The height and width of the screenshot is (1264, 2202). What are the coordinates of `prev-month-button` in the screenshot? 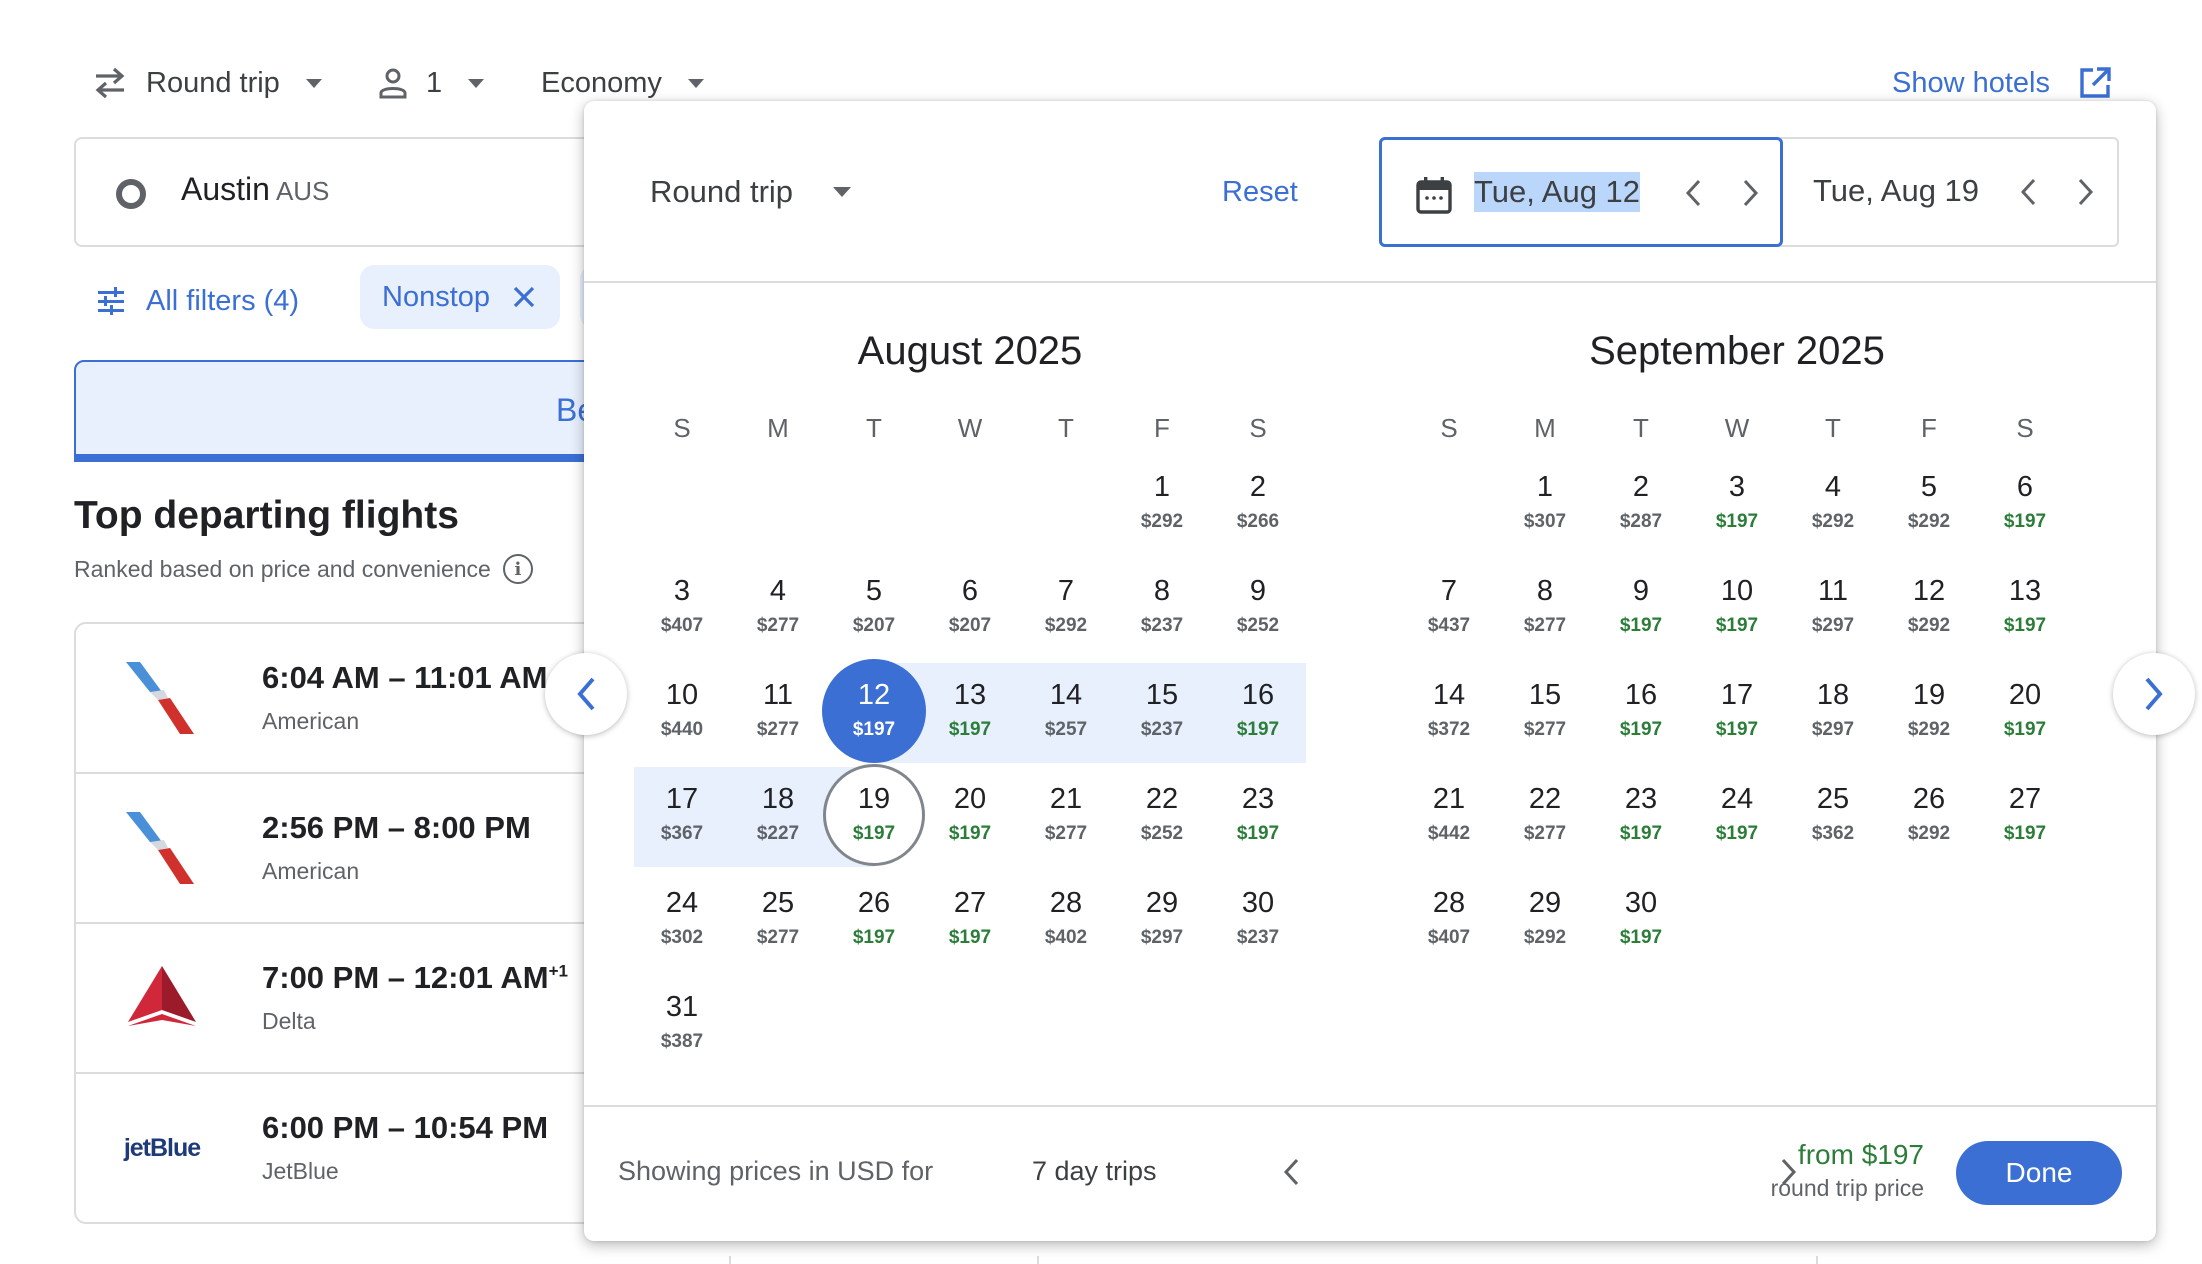 It's located at (586, 694).